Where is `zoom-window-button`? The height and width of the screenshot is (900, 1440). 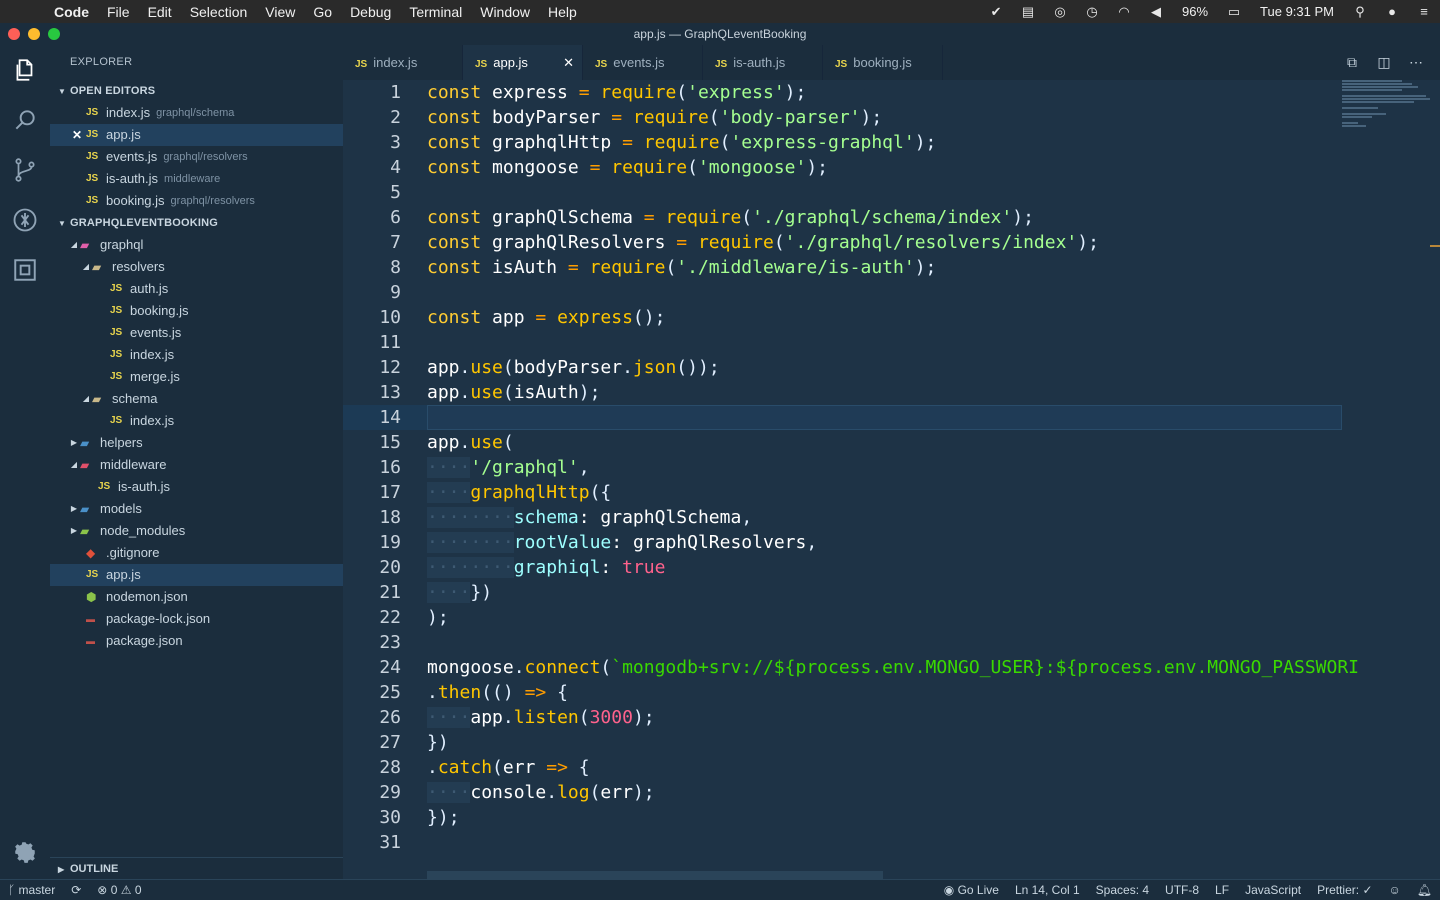 zoom-window-button is located at coordinates (54, 34).